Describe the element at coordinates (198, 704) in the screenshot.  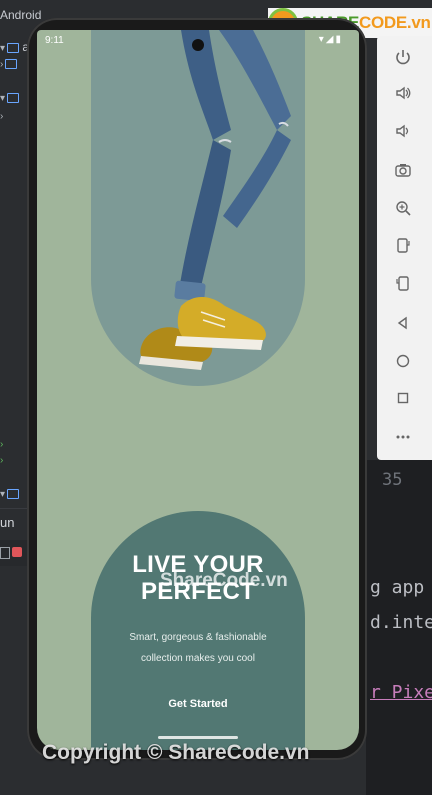
I see `get-started-button: Get Started` at that location.